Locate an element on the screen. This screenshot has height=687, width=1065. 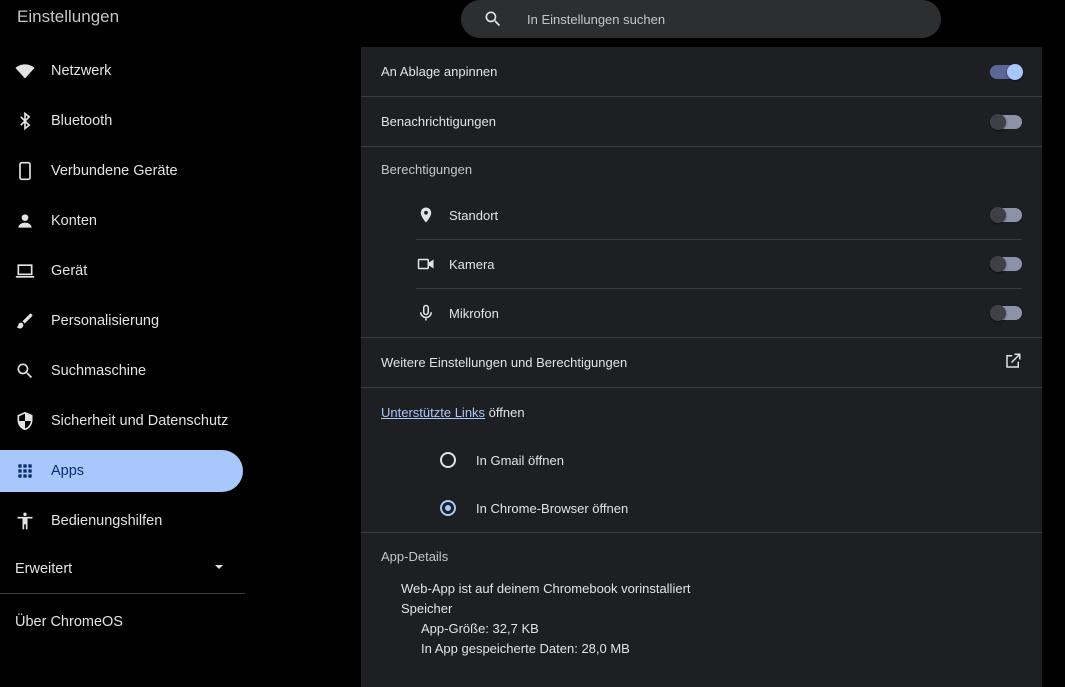
camera-icon is located at coordinates (426, 264).